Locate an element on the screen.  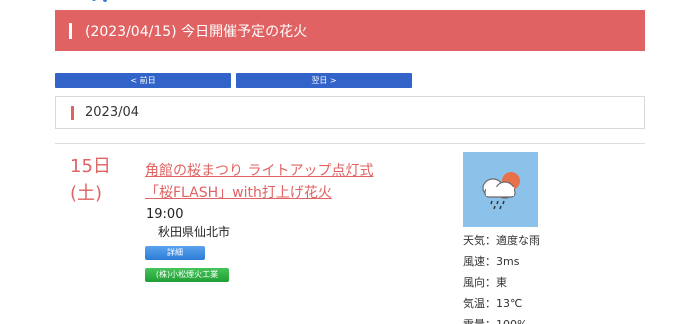
previous-day-button: < 前日 is located at coordinates (143, 80).